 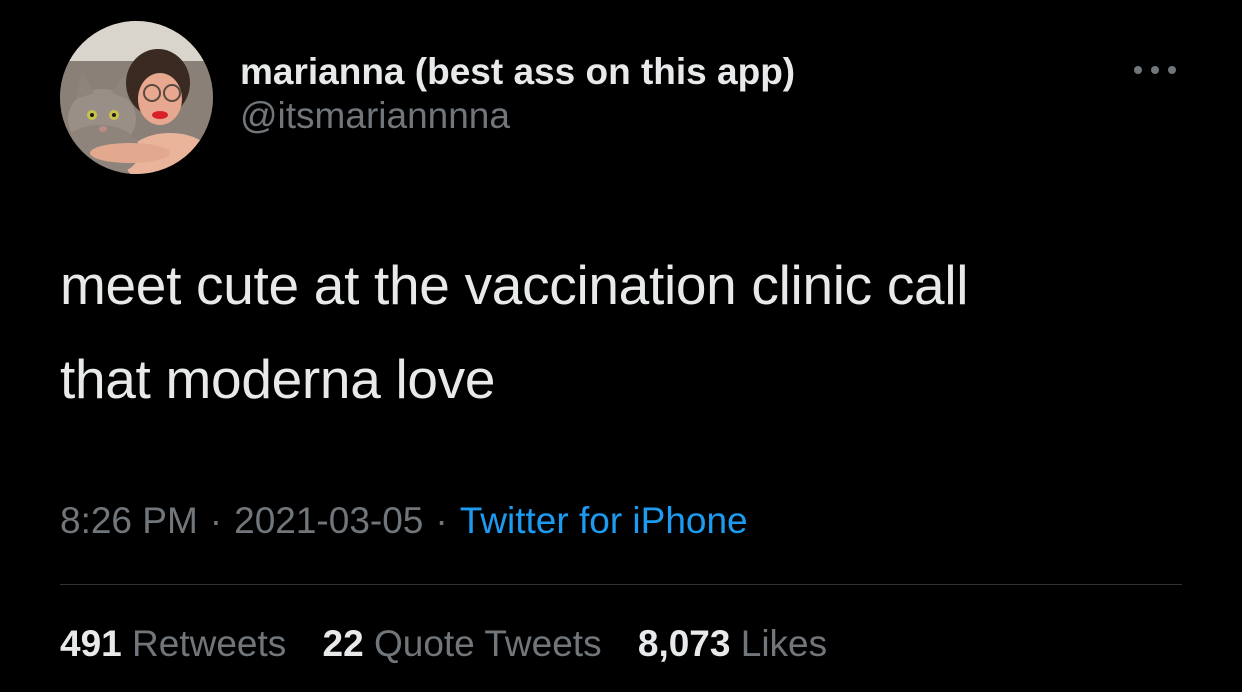 What do you see at coordinates (343, 643) in the screenshot?
I see `quote-tweets-count: 22` at bounding box center [343, 643].